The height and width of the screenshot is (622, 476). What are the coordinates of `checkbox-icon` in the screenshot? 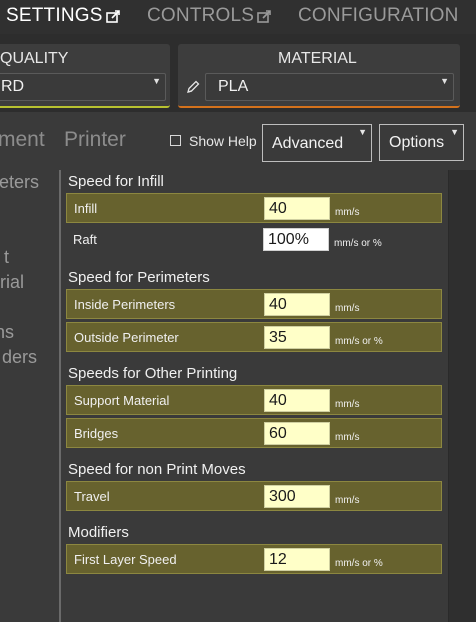 It's located at (175, 140).